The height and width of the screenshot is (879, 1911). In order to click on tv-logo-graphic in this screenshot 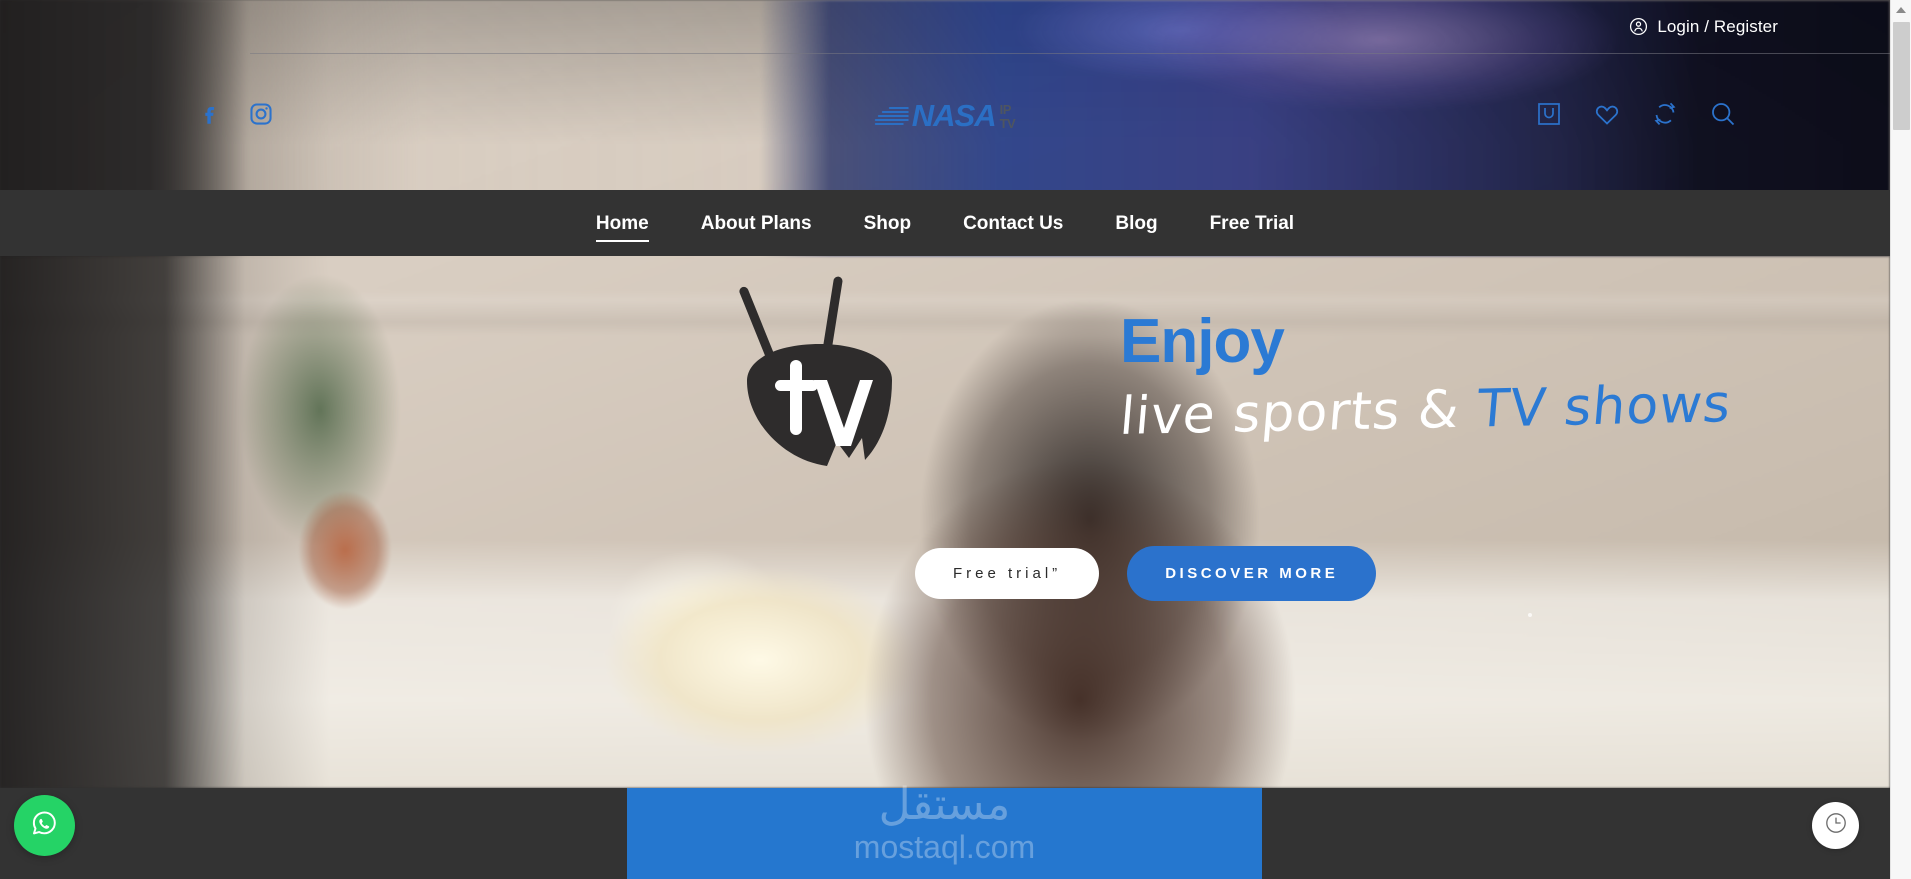, I will do `click(820, 386)`.